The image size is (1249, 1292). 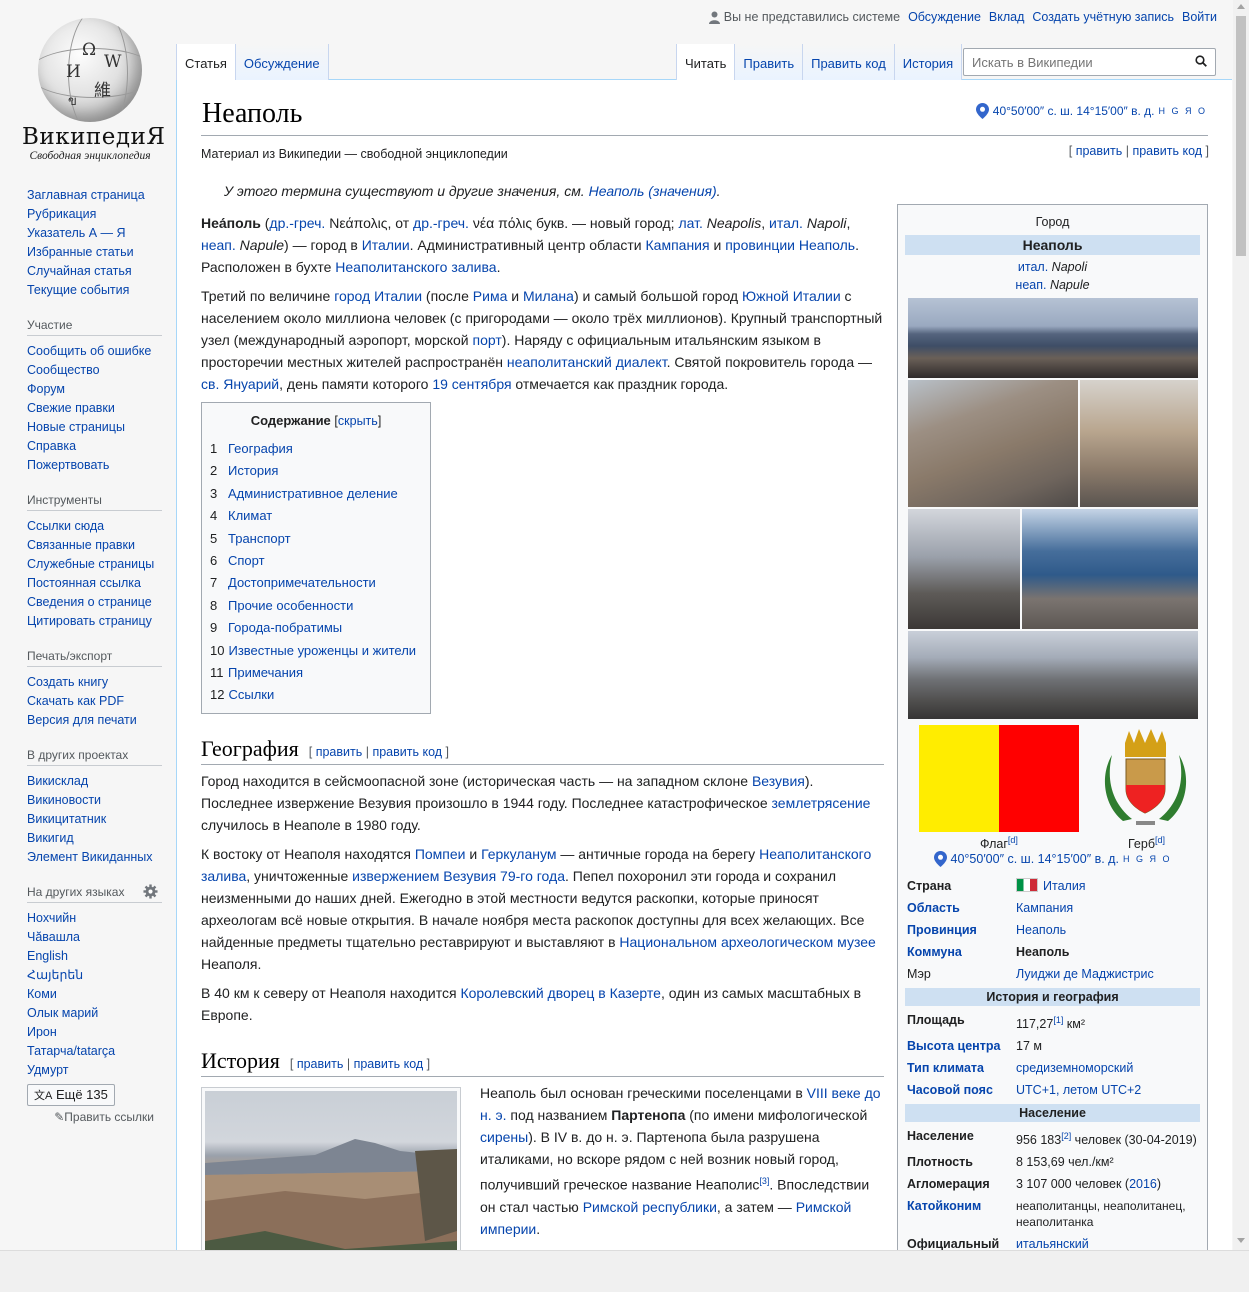 I want to click on edit-source-link: править код, so click(x=1167, y=151).